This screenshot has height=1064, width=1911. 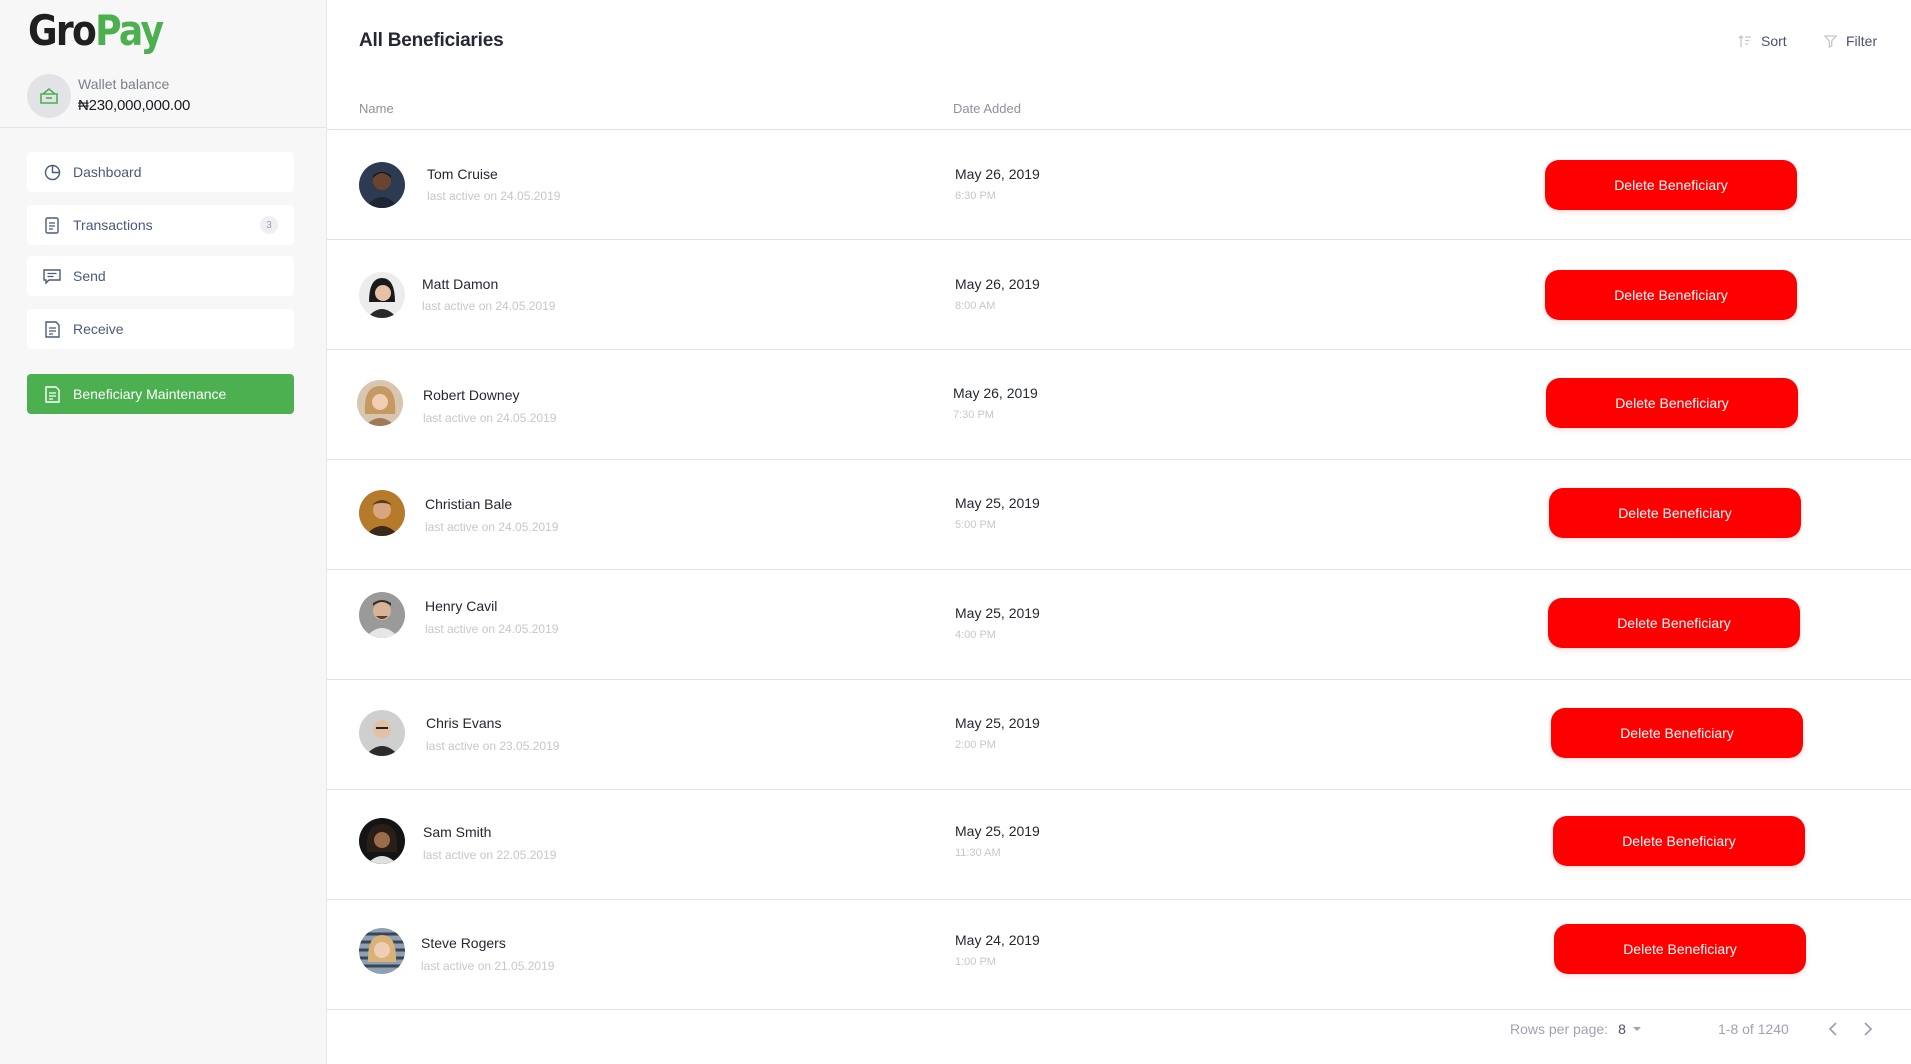 I want to click on rows-per-page-value: 8, so click(x=1622, y=1029).